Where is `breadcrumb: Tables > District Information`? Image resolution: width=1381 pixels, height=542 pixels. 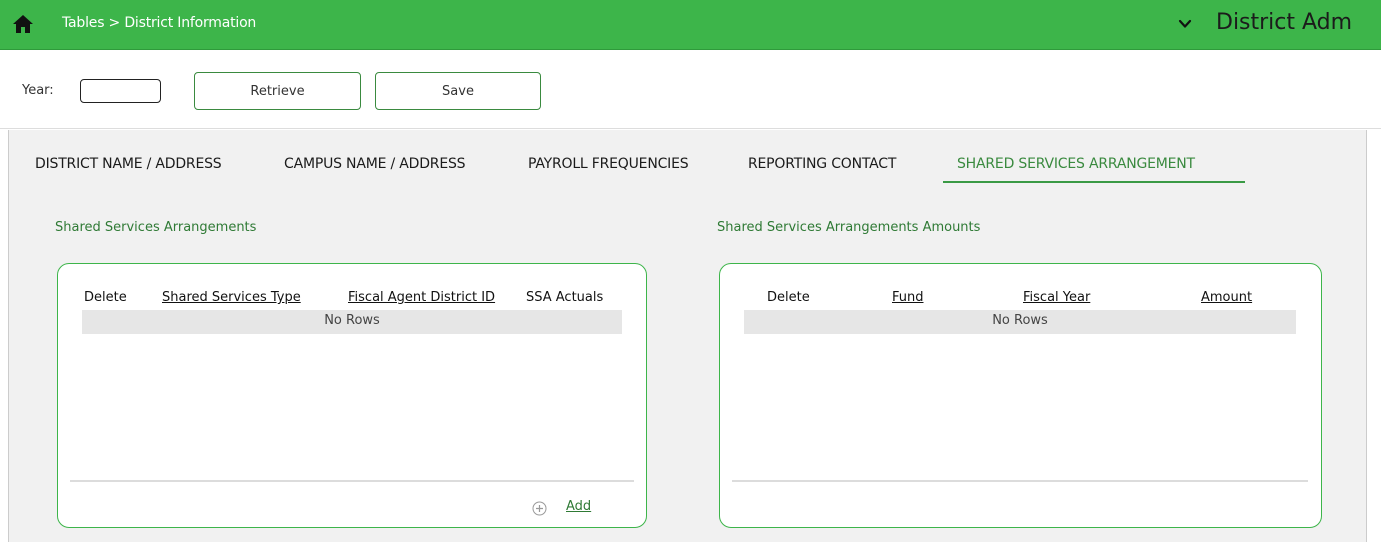 breadcrumb: Tables > District Information is located at coordinates (159, 23).